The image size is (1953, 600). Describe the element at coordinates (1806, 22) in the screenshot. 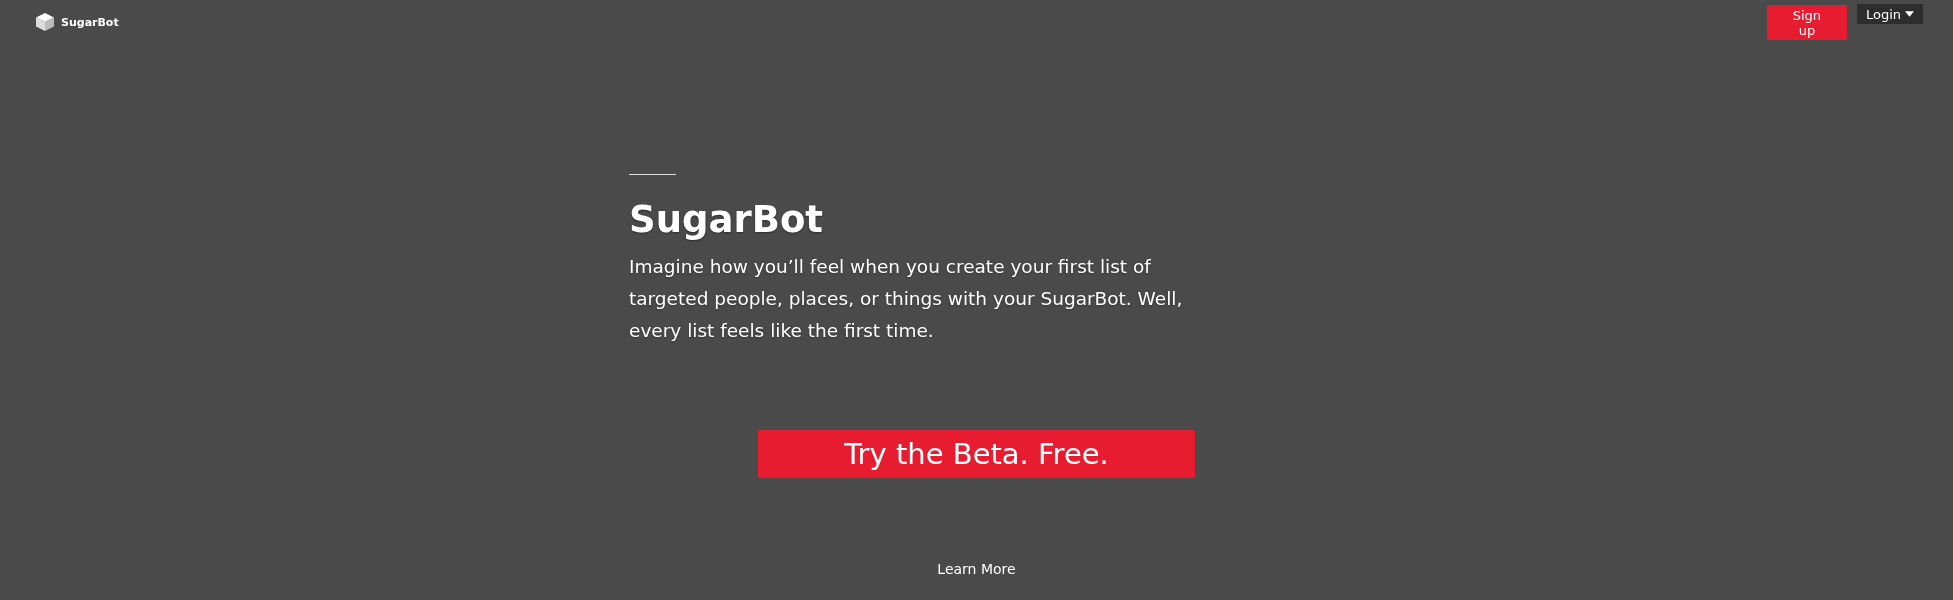

I see `sign-up-button: Sign up` at that location.